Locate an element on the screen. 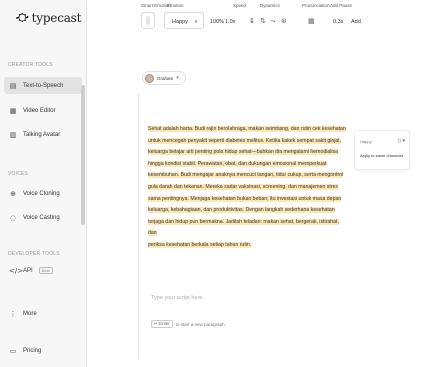  sidebar-item-label: Talking Avatar is located at coordinates (42, 134).